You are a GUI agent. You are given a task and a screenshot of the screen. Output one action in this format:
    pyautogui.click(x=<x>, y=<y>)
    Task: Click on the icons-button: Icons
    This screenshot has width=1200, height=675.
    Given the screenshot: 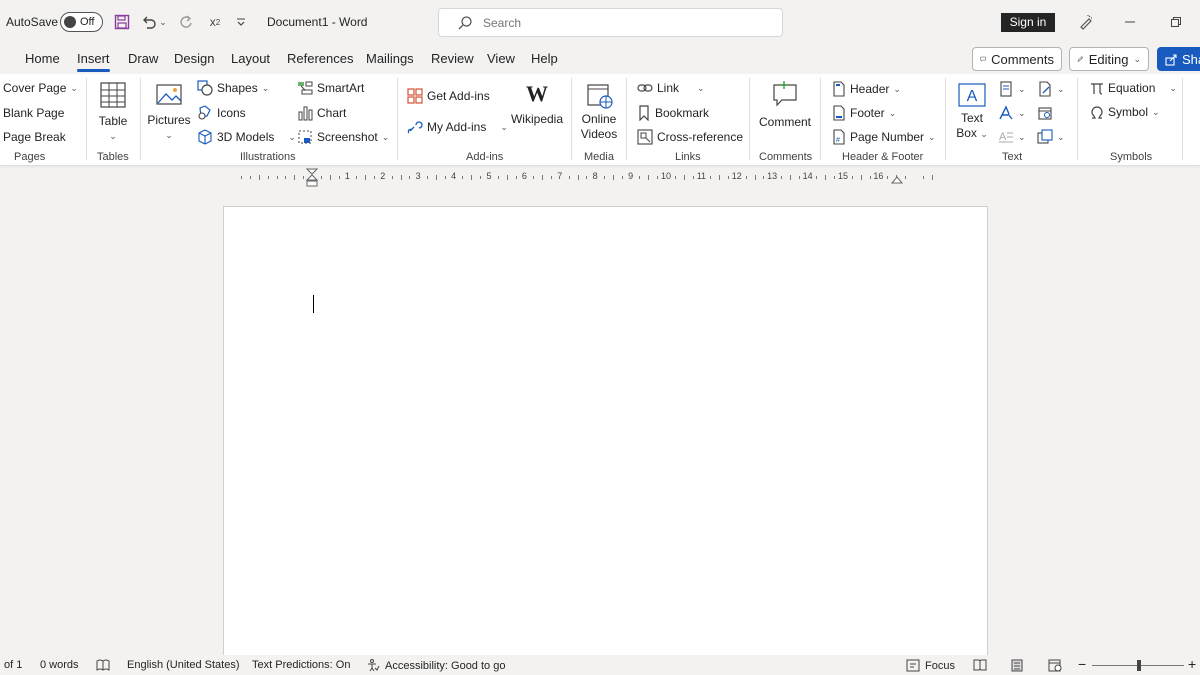 What is the action you would take?
    pyautogui.click(x=221, y=113)
    